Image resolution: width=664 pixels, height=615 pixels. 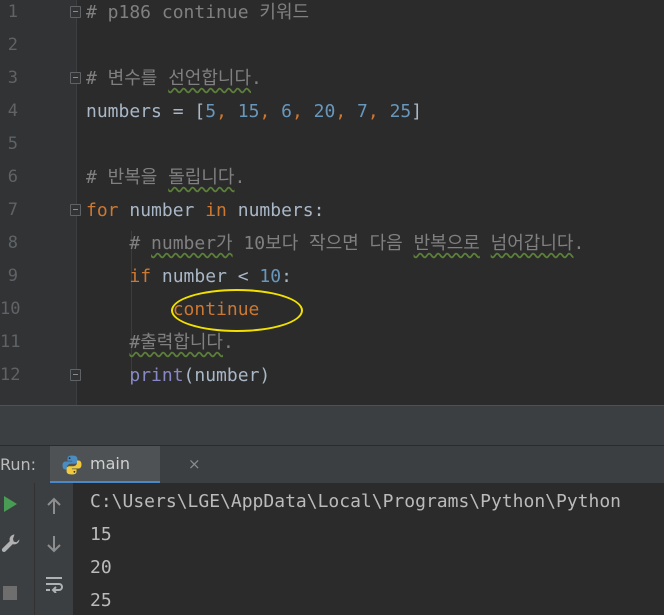 What do you see at coordinates (332, 309) in the screenshot?
I see `code-line: 10 continue` at bounding box center [332, 309].